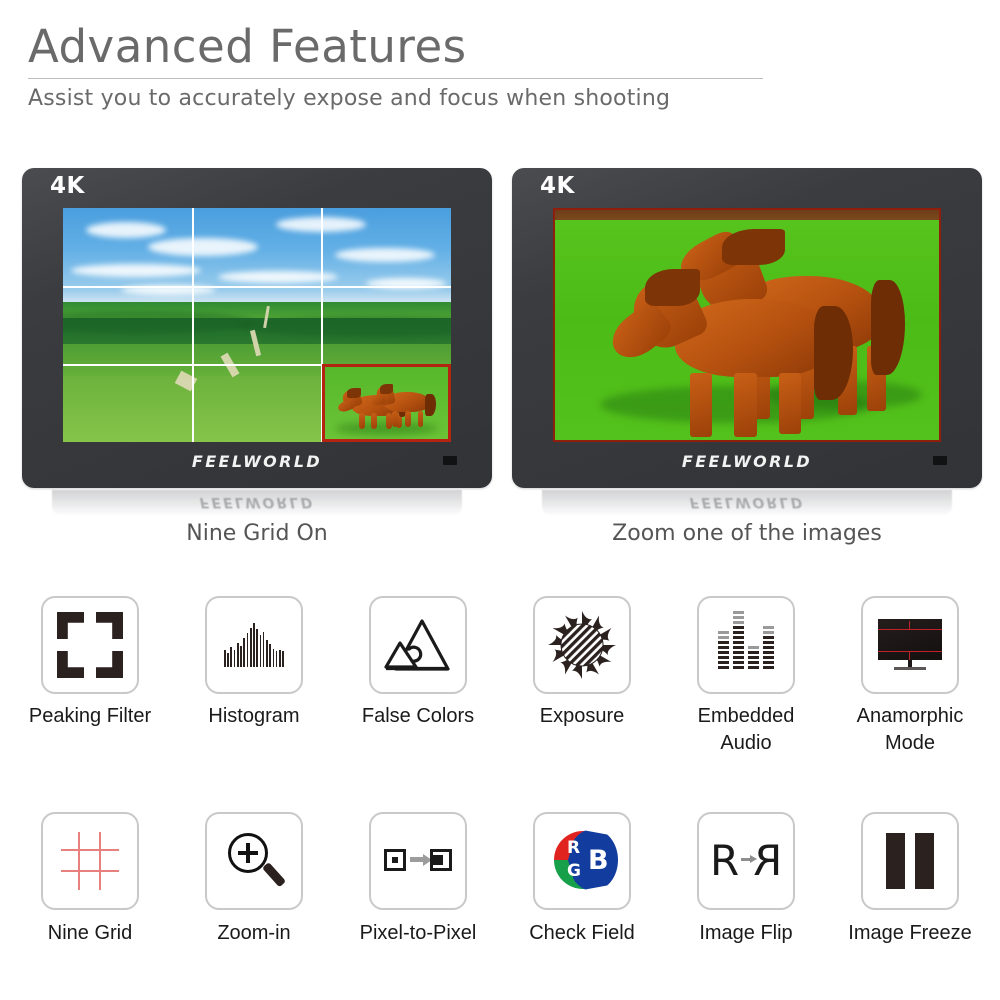 The width and height of the screenshot is (1000, 1000). I want to click on check-field-icon: R G B, so click(582, 861).